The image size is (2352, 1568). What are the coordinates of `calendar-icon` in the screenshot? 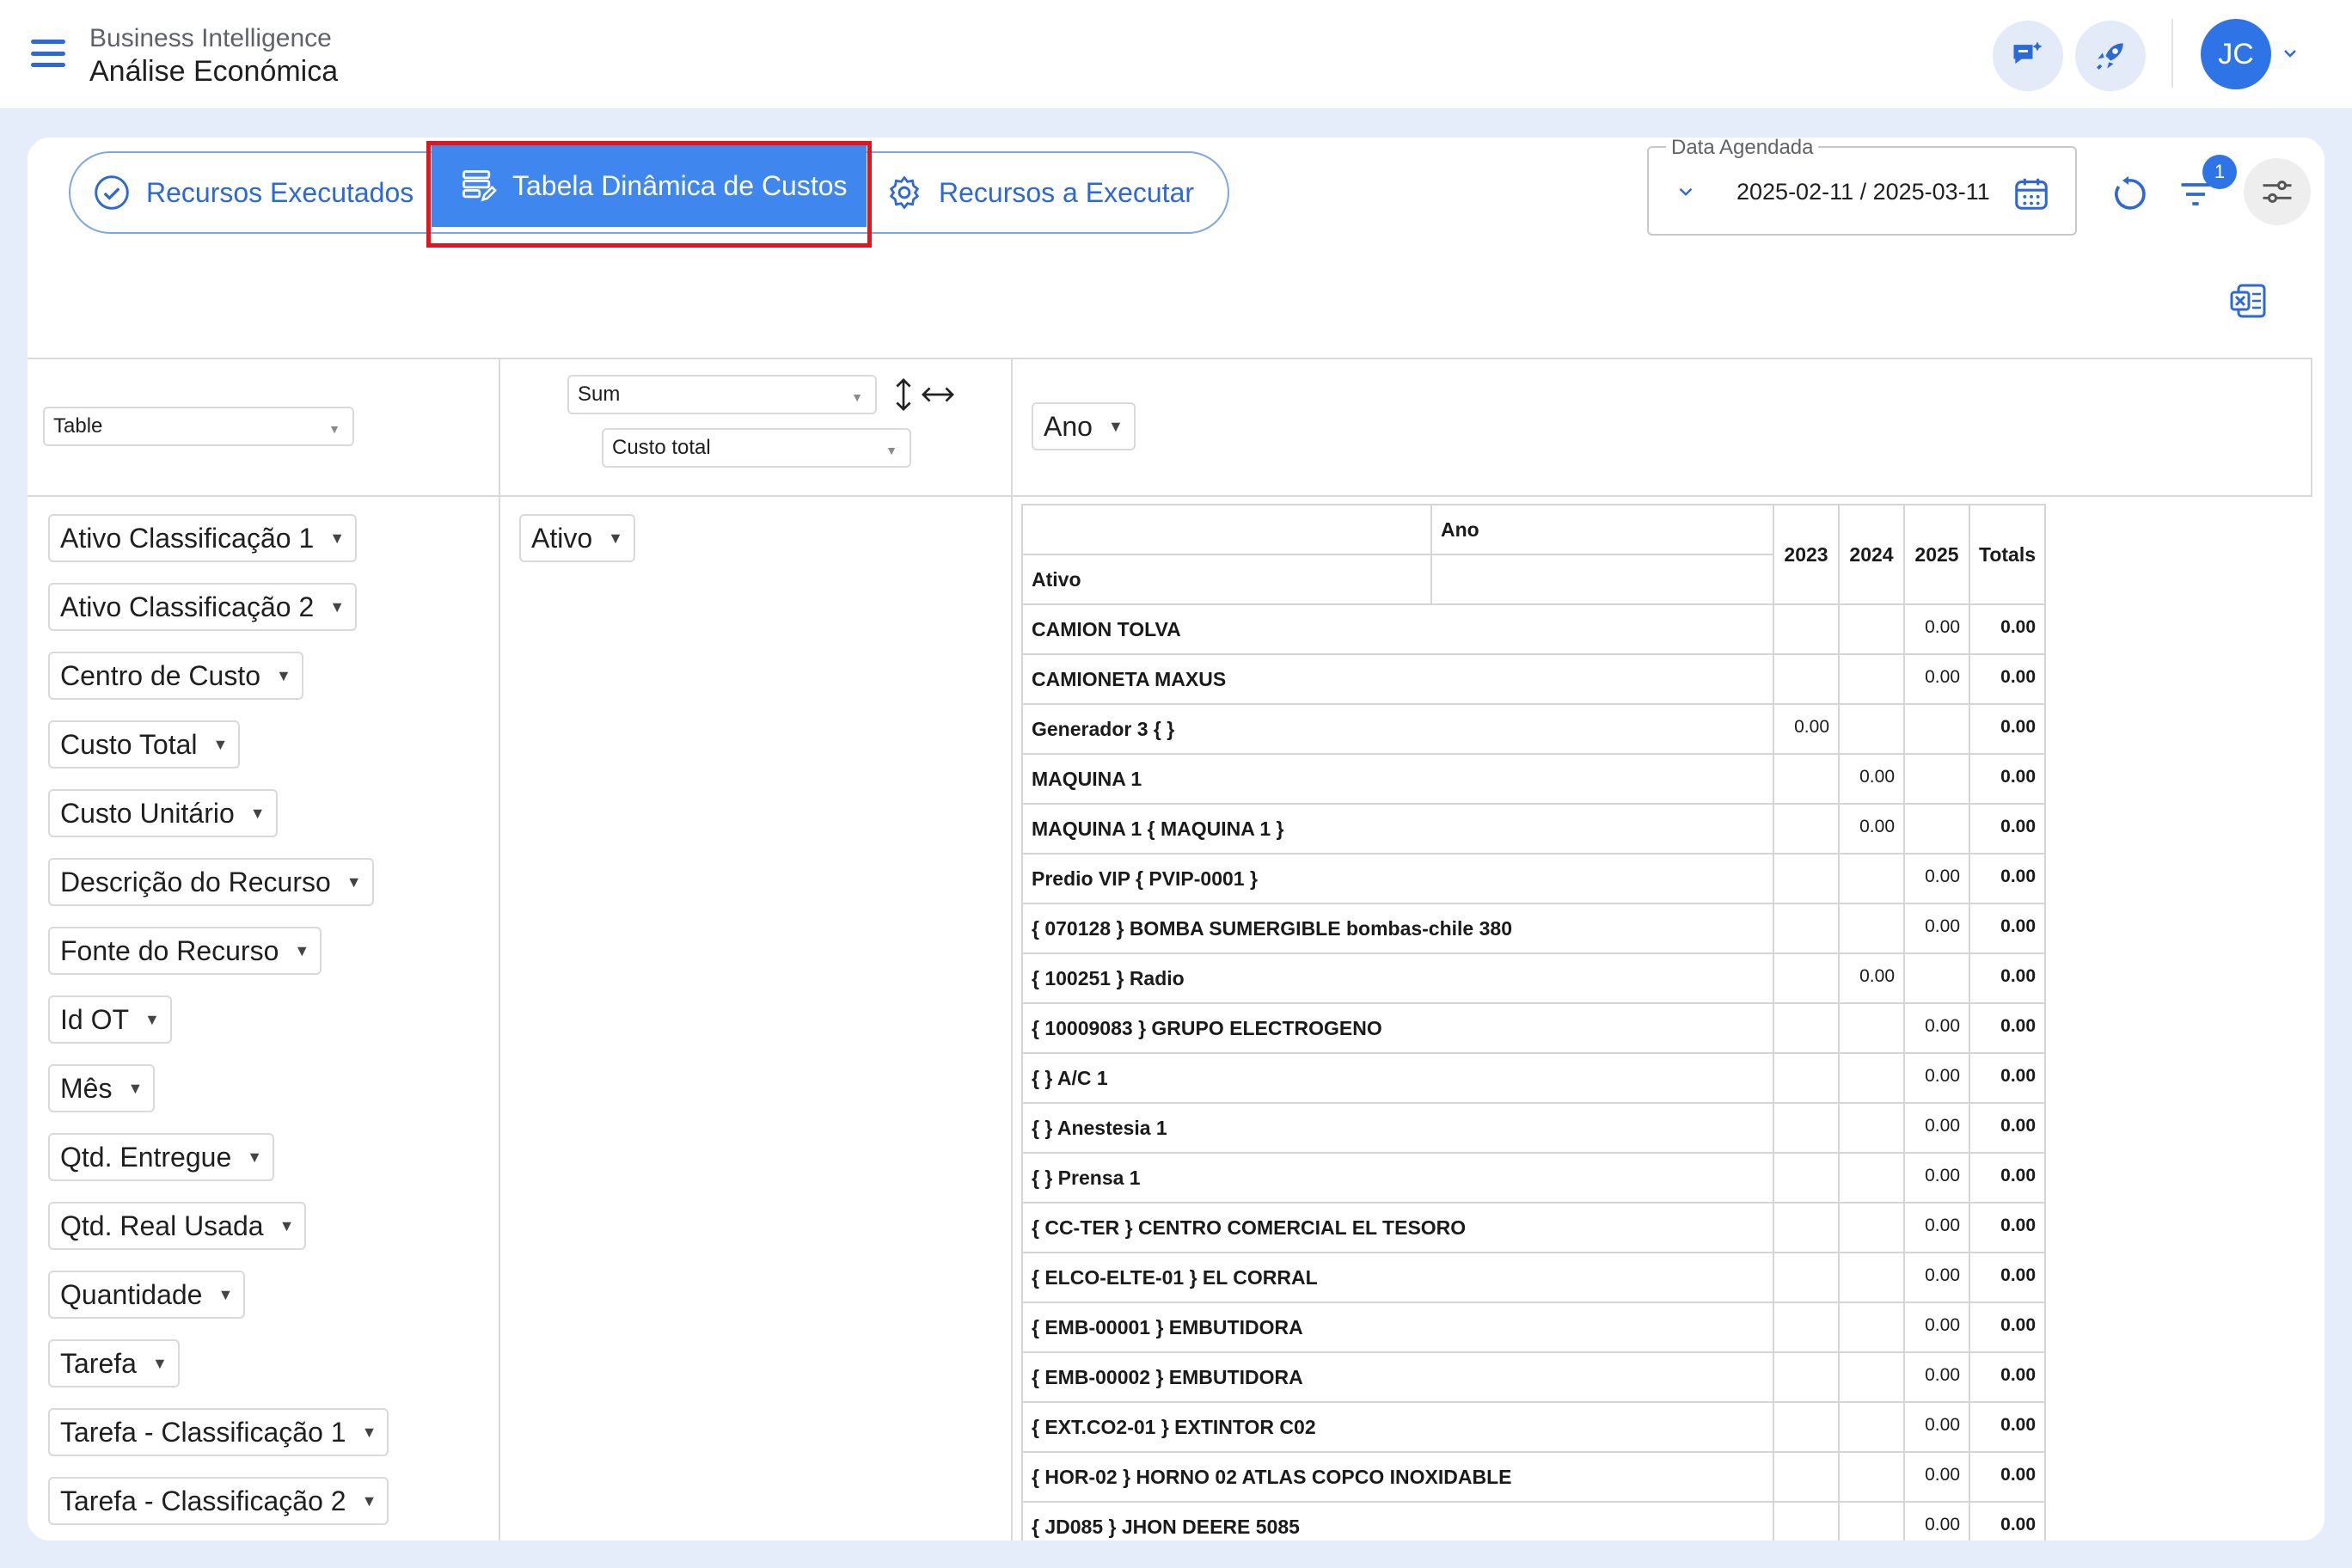 It's located at (2031, 193).